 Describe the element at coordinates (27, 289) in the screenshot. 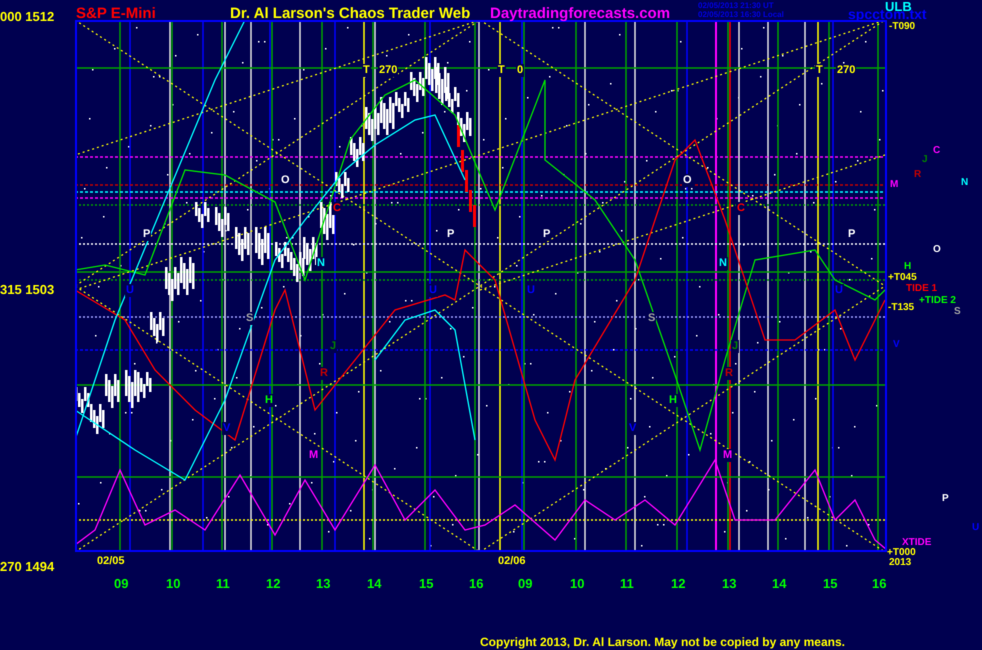

I see `axis-label: 315 1503` at that location.